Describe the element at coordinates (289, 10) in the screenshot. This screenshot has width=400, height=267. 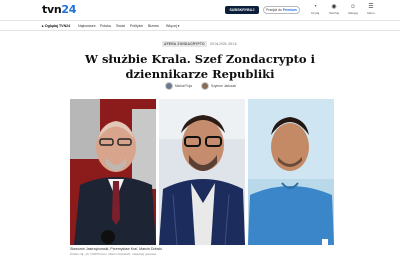
I see `premium-brand: Premium` at that location.